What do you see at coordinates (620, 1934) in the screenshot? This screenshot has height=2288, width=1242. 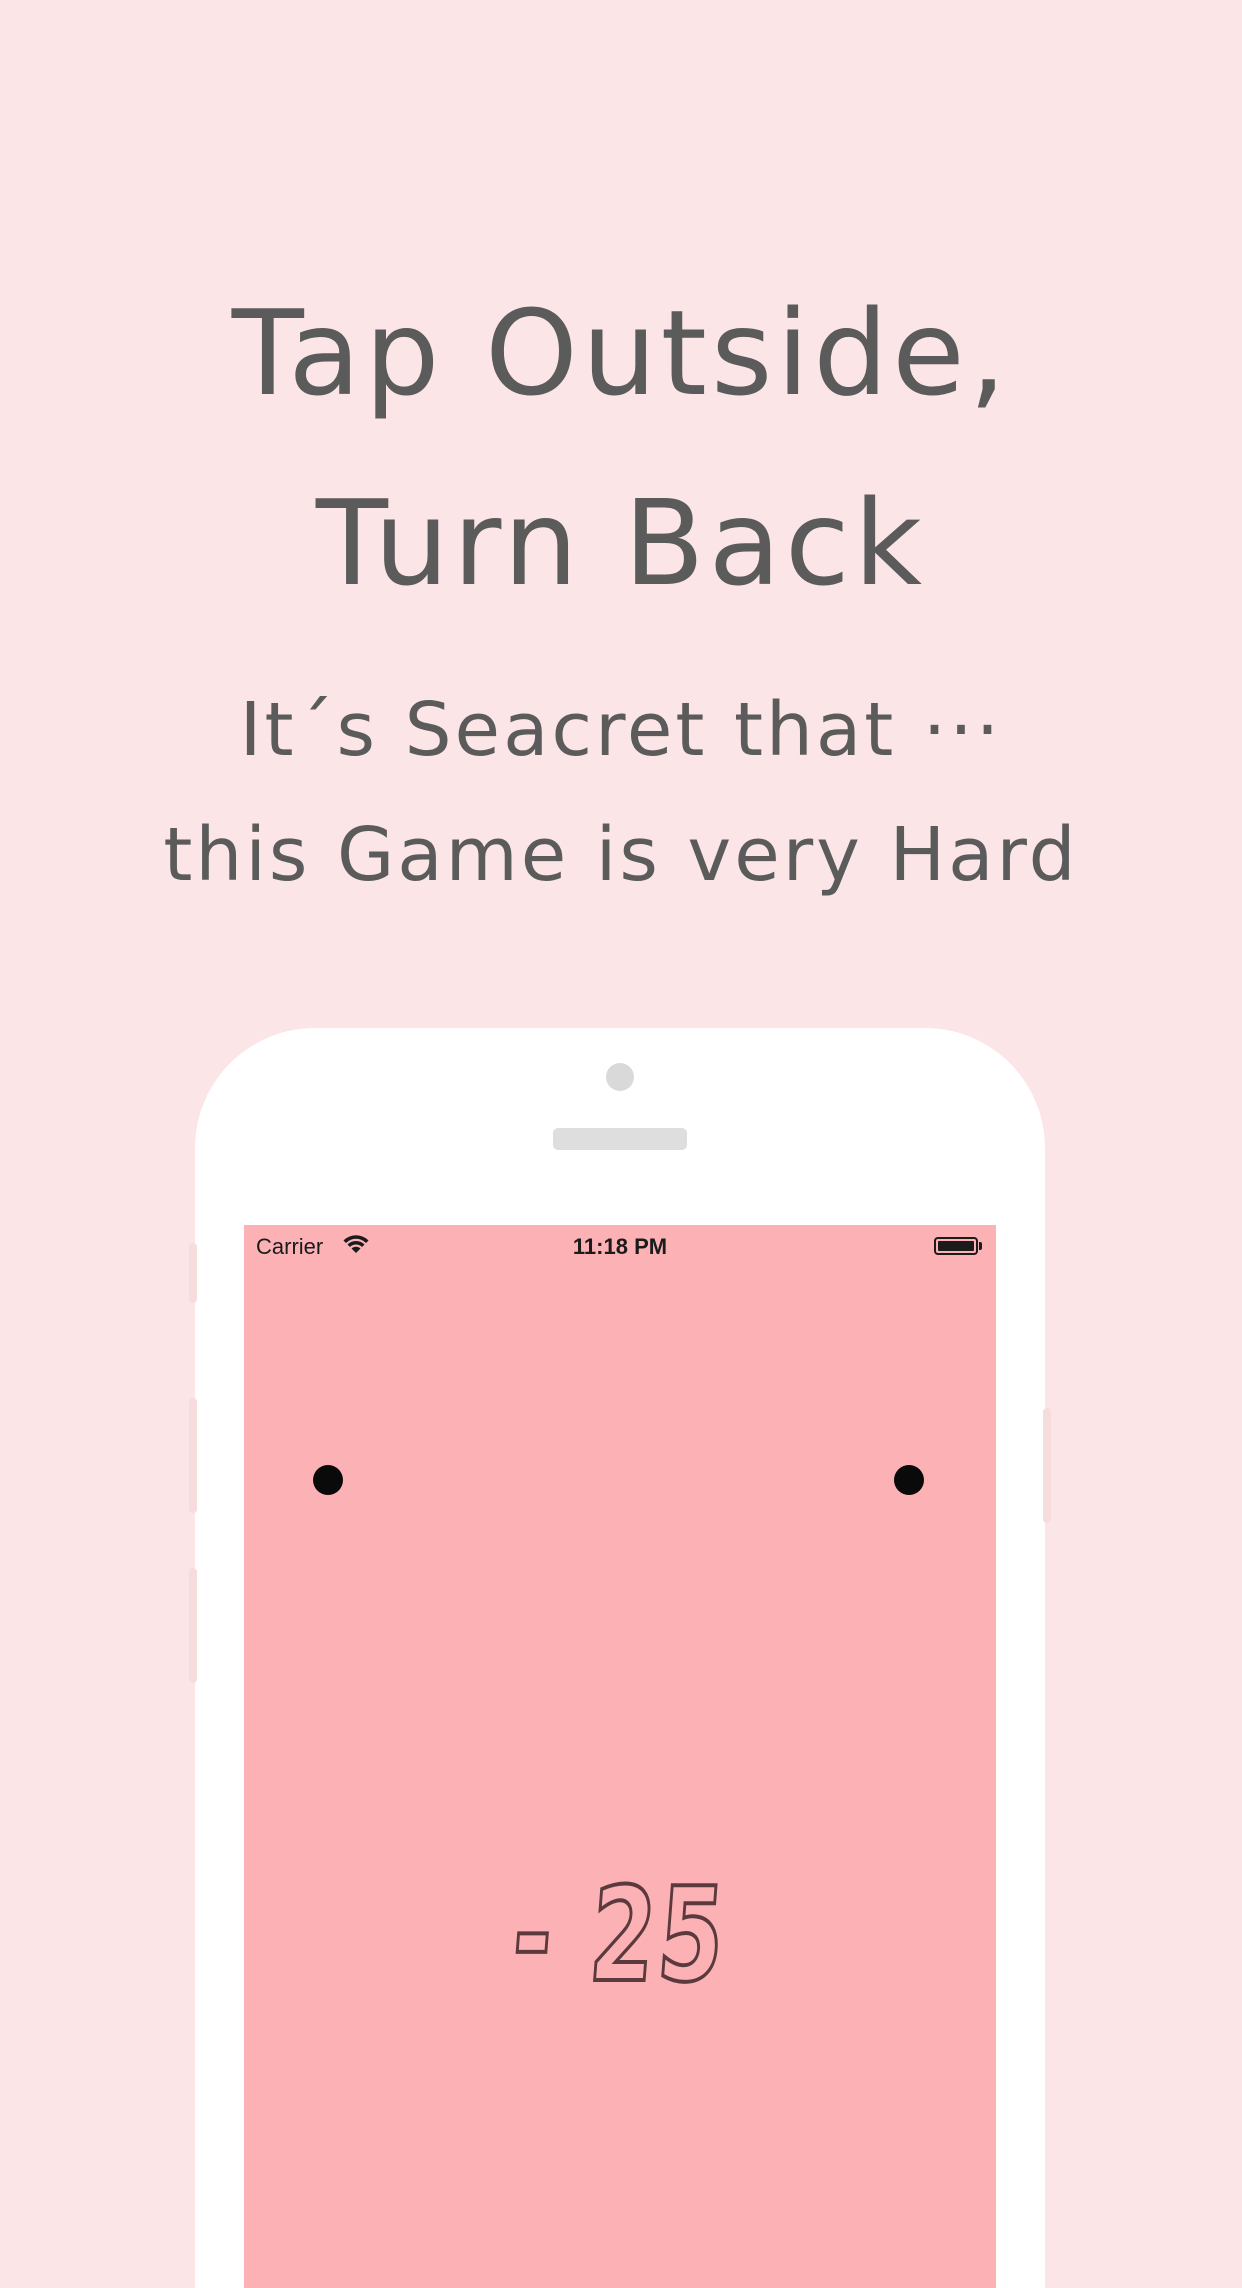 I see `score-display: - 25` at bounding box center [620, 1934].